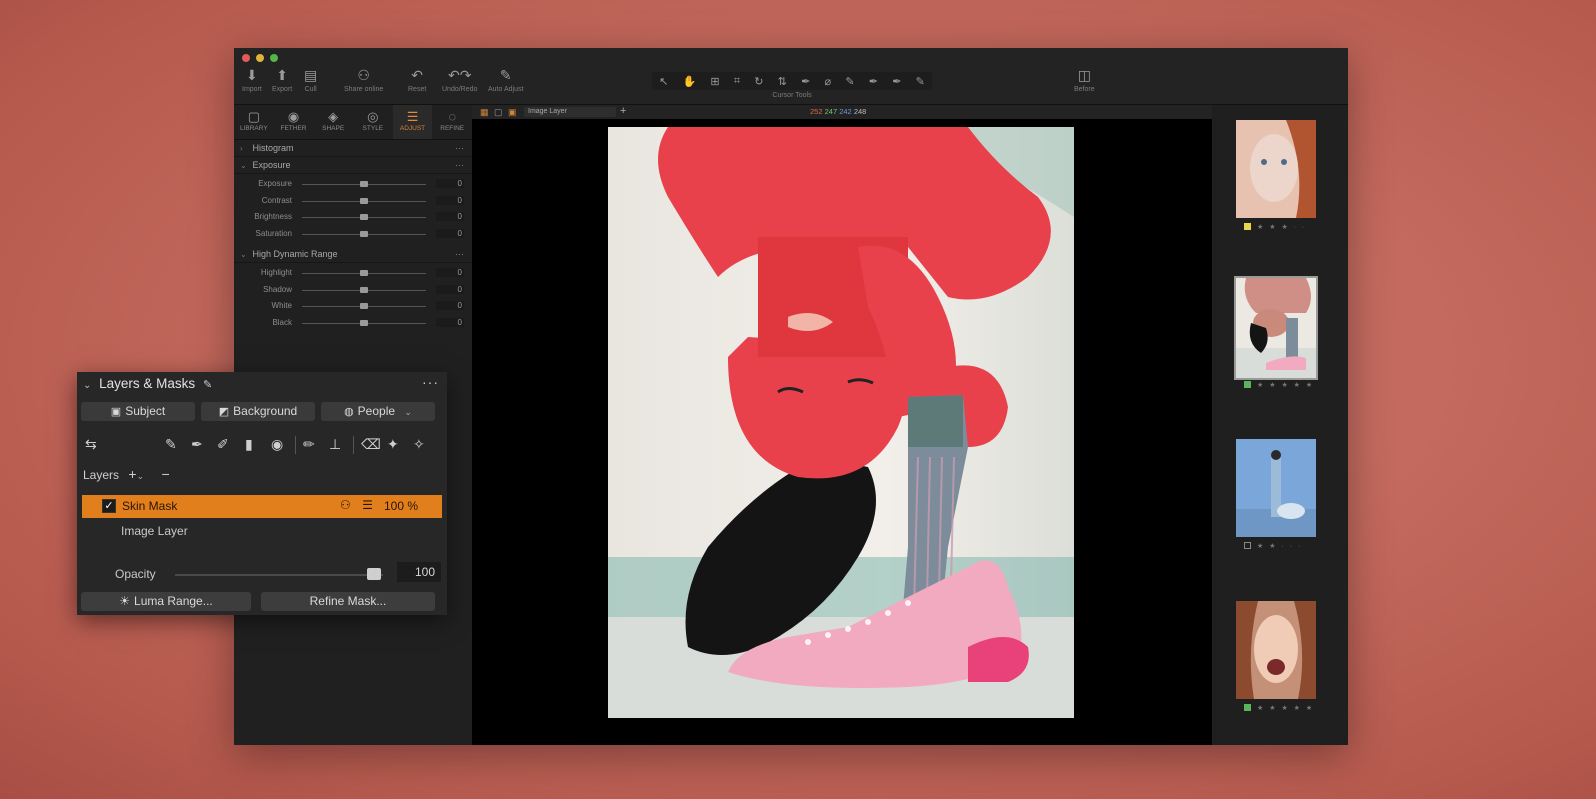 The width and height of the screenshot is (1596, 799). What do you see at coordinates (260, 58) in the screenshot?
I see `minimize-window-button` at bounding box center [260, 58].